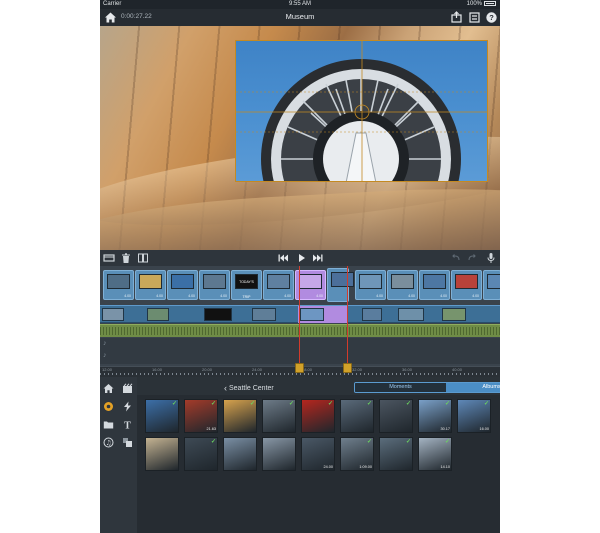 The height and width of the screenshot is (533, 600). I want to click on ruler-tick-label: 32.00, so click(357, 369).